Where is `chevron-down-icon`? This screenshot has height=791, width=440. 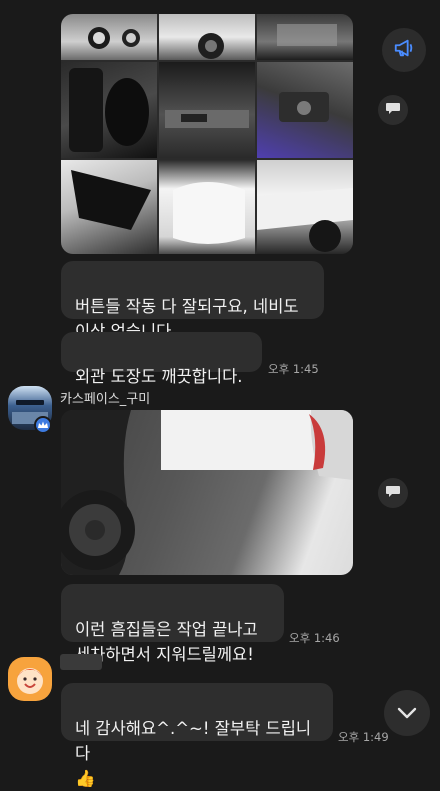 chevron-down-icon is located at coordinates (407, 713).